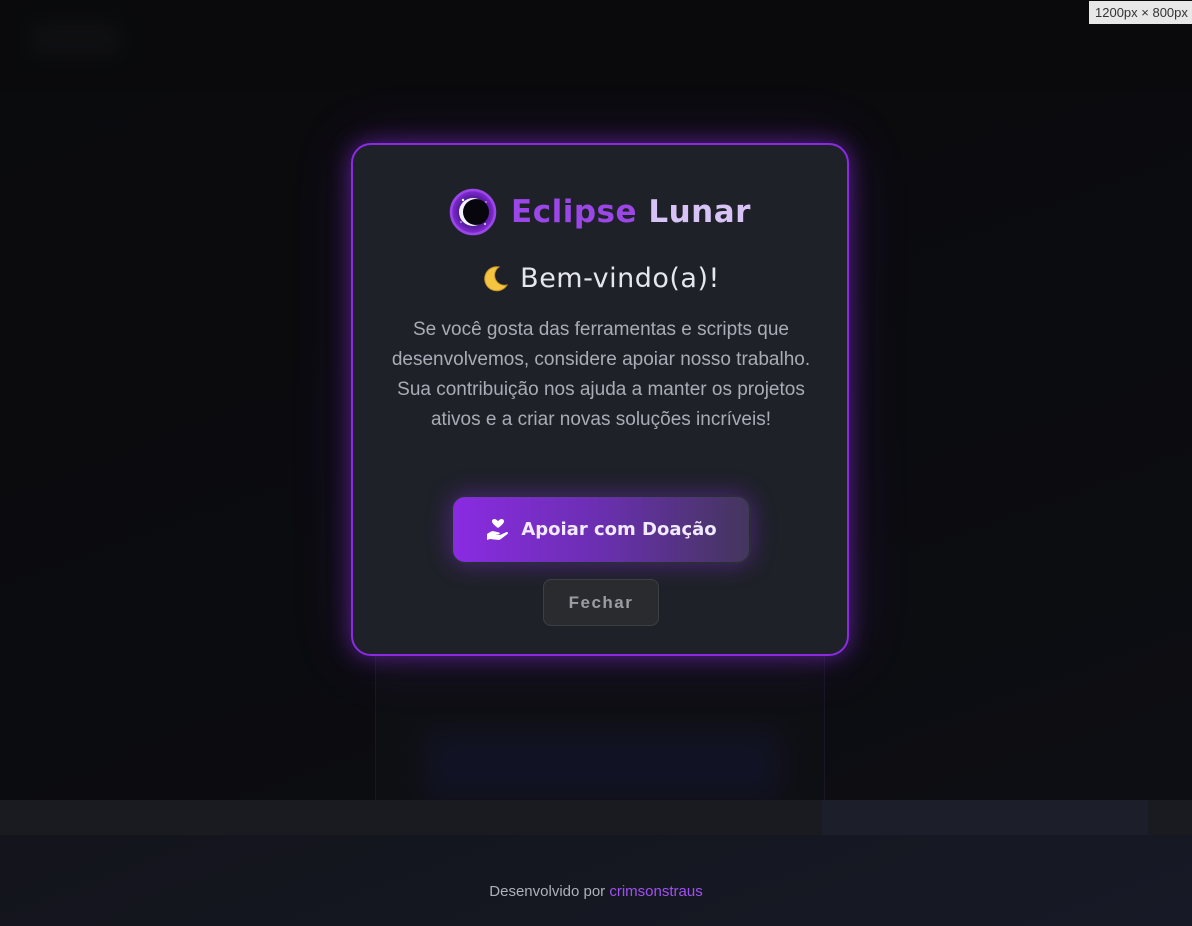  I want to click on brand-title: Eclipse Lunar, so click(631, 212).